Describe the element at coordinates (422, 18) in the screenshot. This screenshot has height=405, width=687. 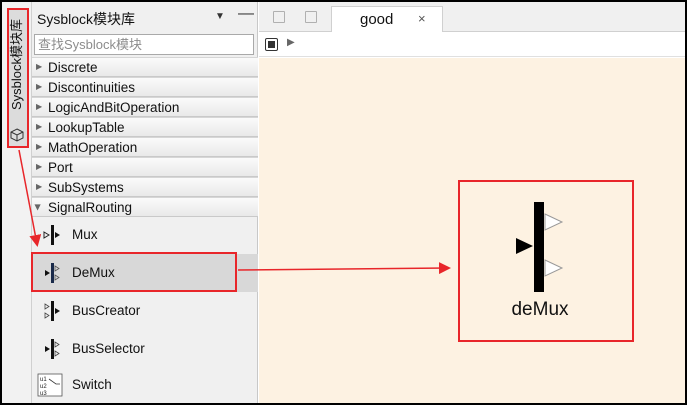
I see `close-icon: ×` at that location.